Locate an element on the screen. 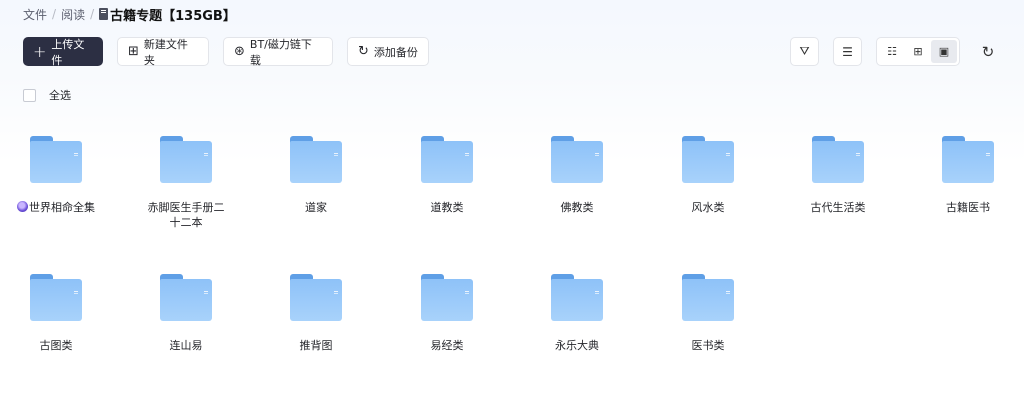  folder-item: 医书类 is located at coordinates (708, 313).